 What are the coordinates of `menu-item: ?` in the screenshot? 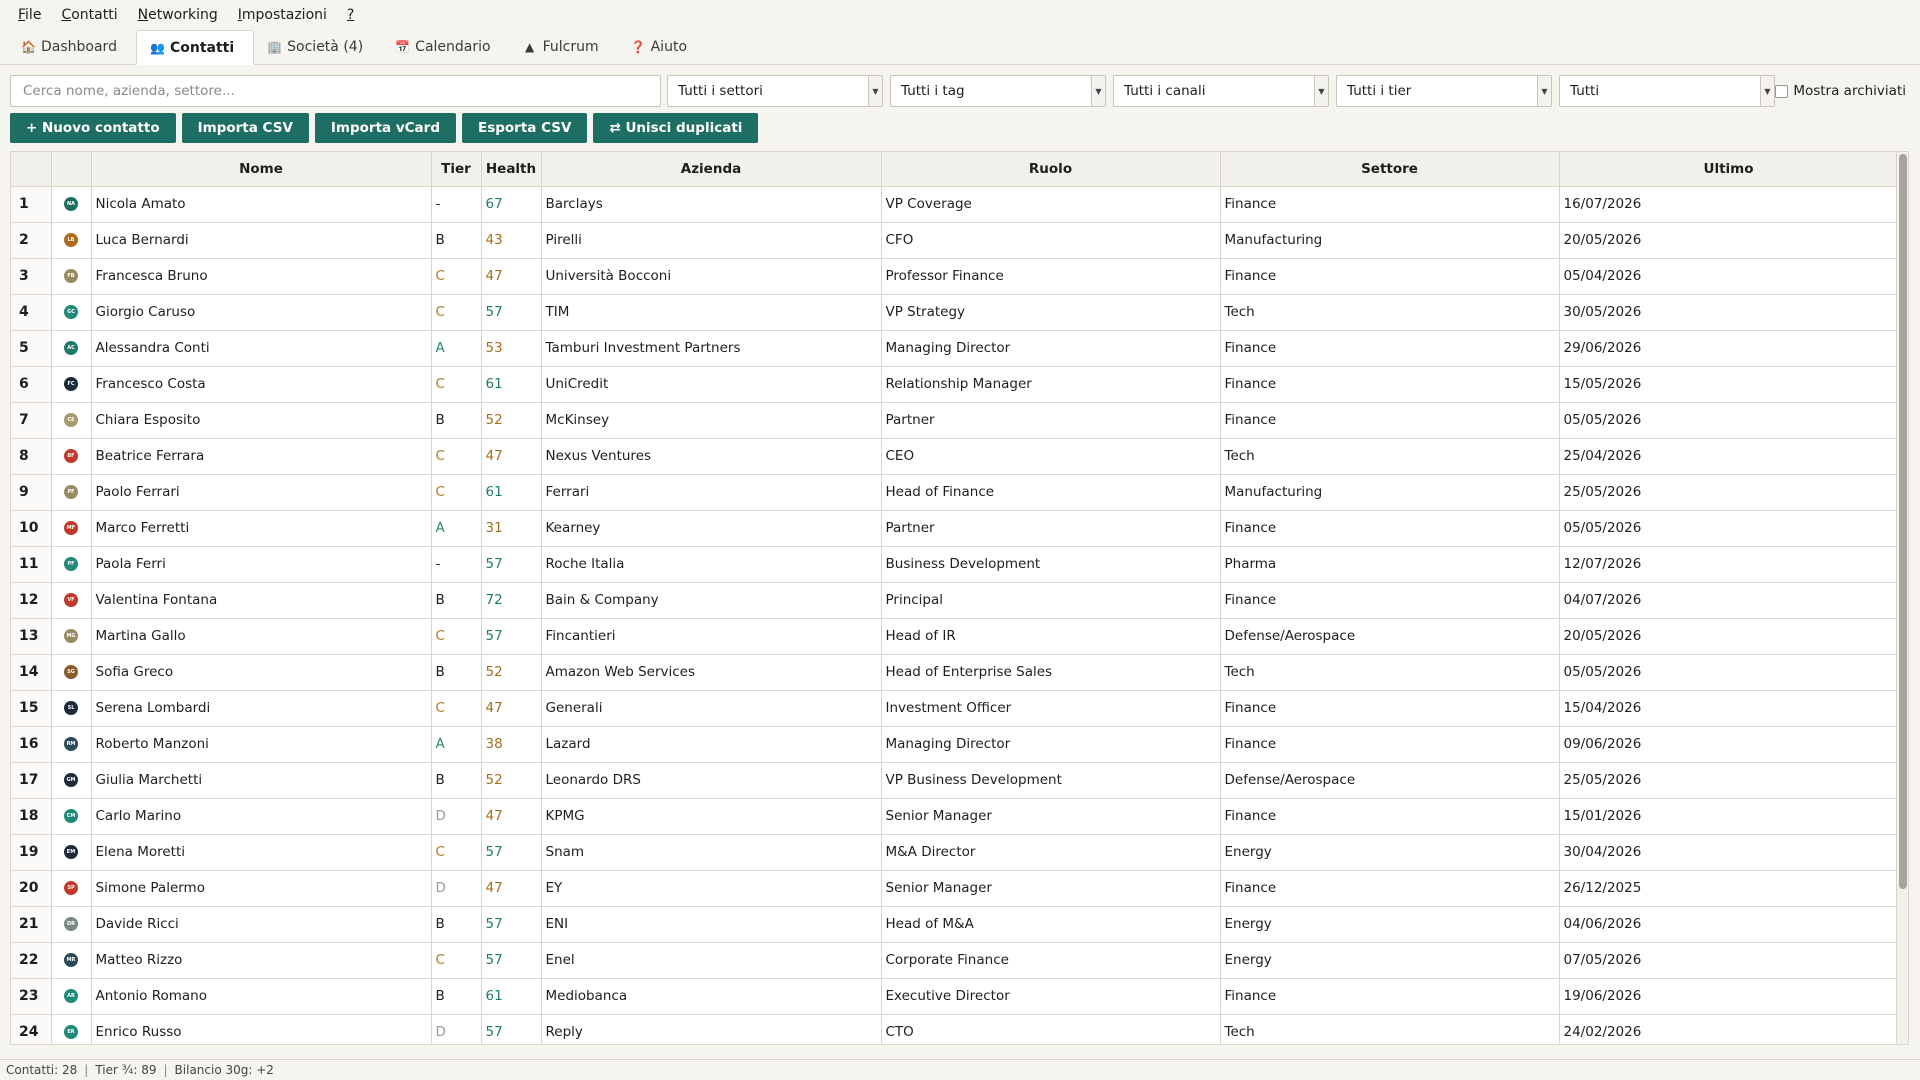 It's located at (350, 15).